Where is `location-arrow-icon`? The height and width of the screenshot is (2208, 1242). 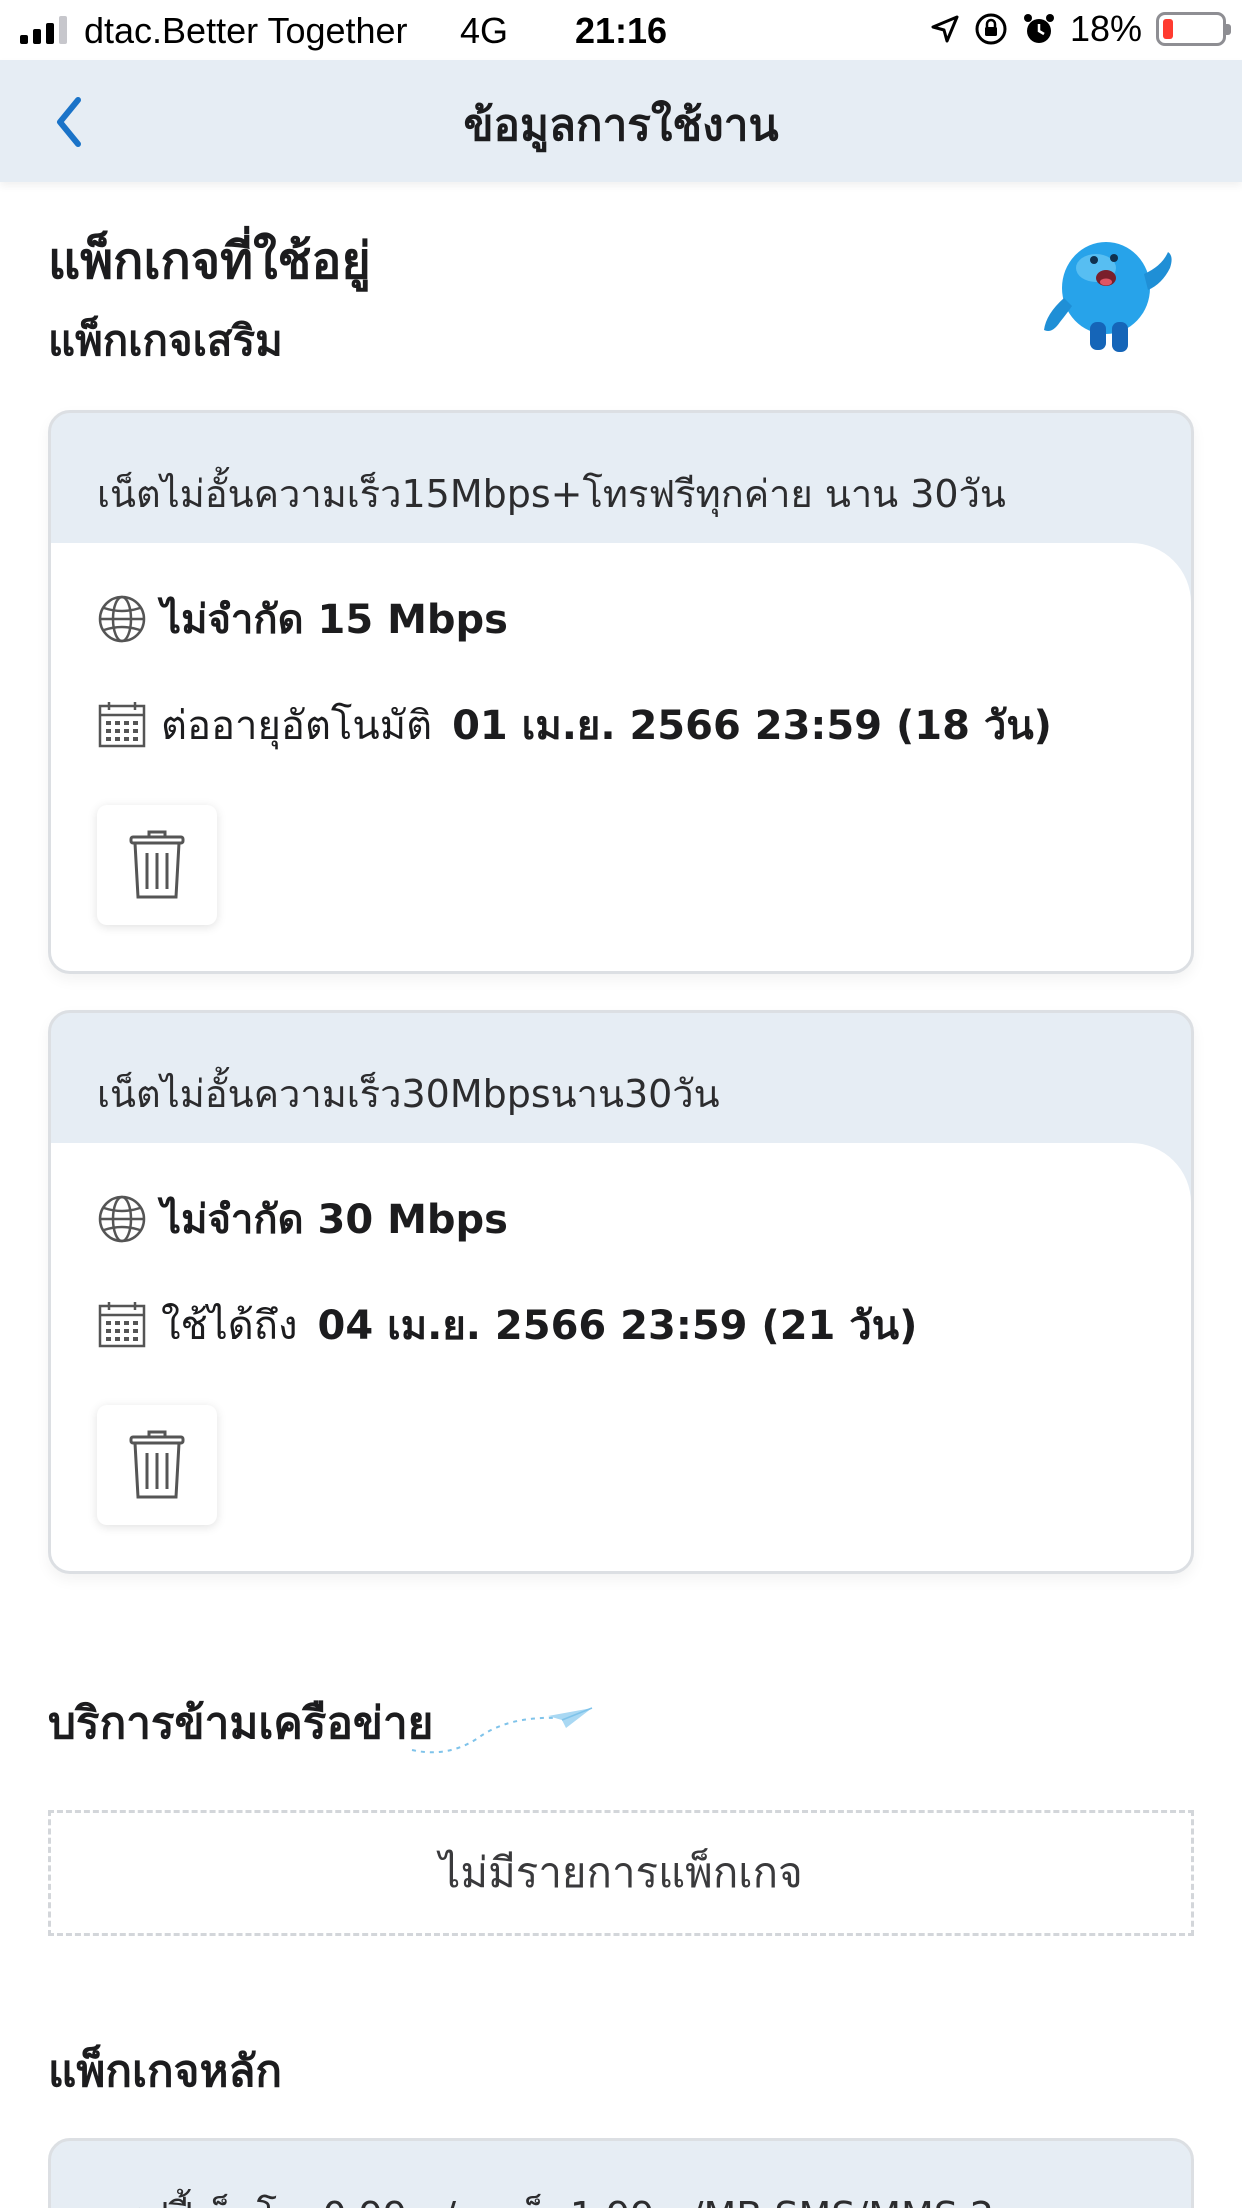
location-arrow-icon is located at coordinates (945, 29).